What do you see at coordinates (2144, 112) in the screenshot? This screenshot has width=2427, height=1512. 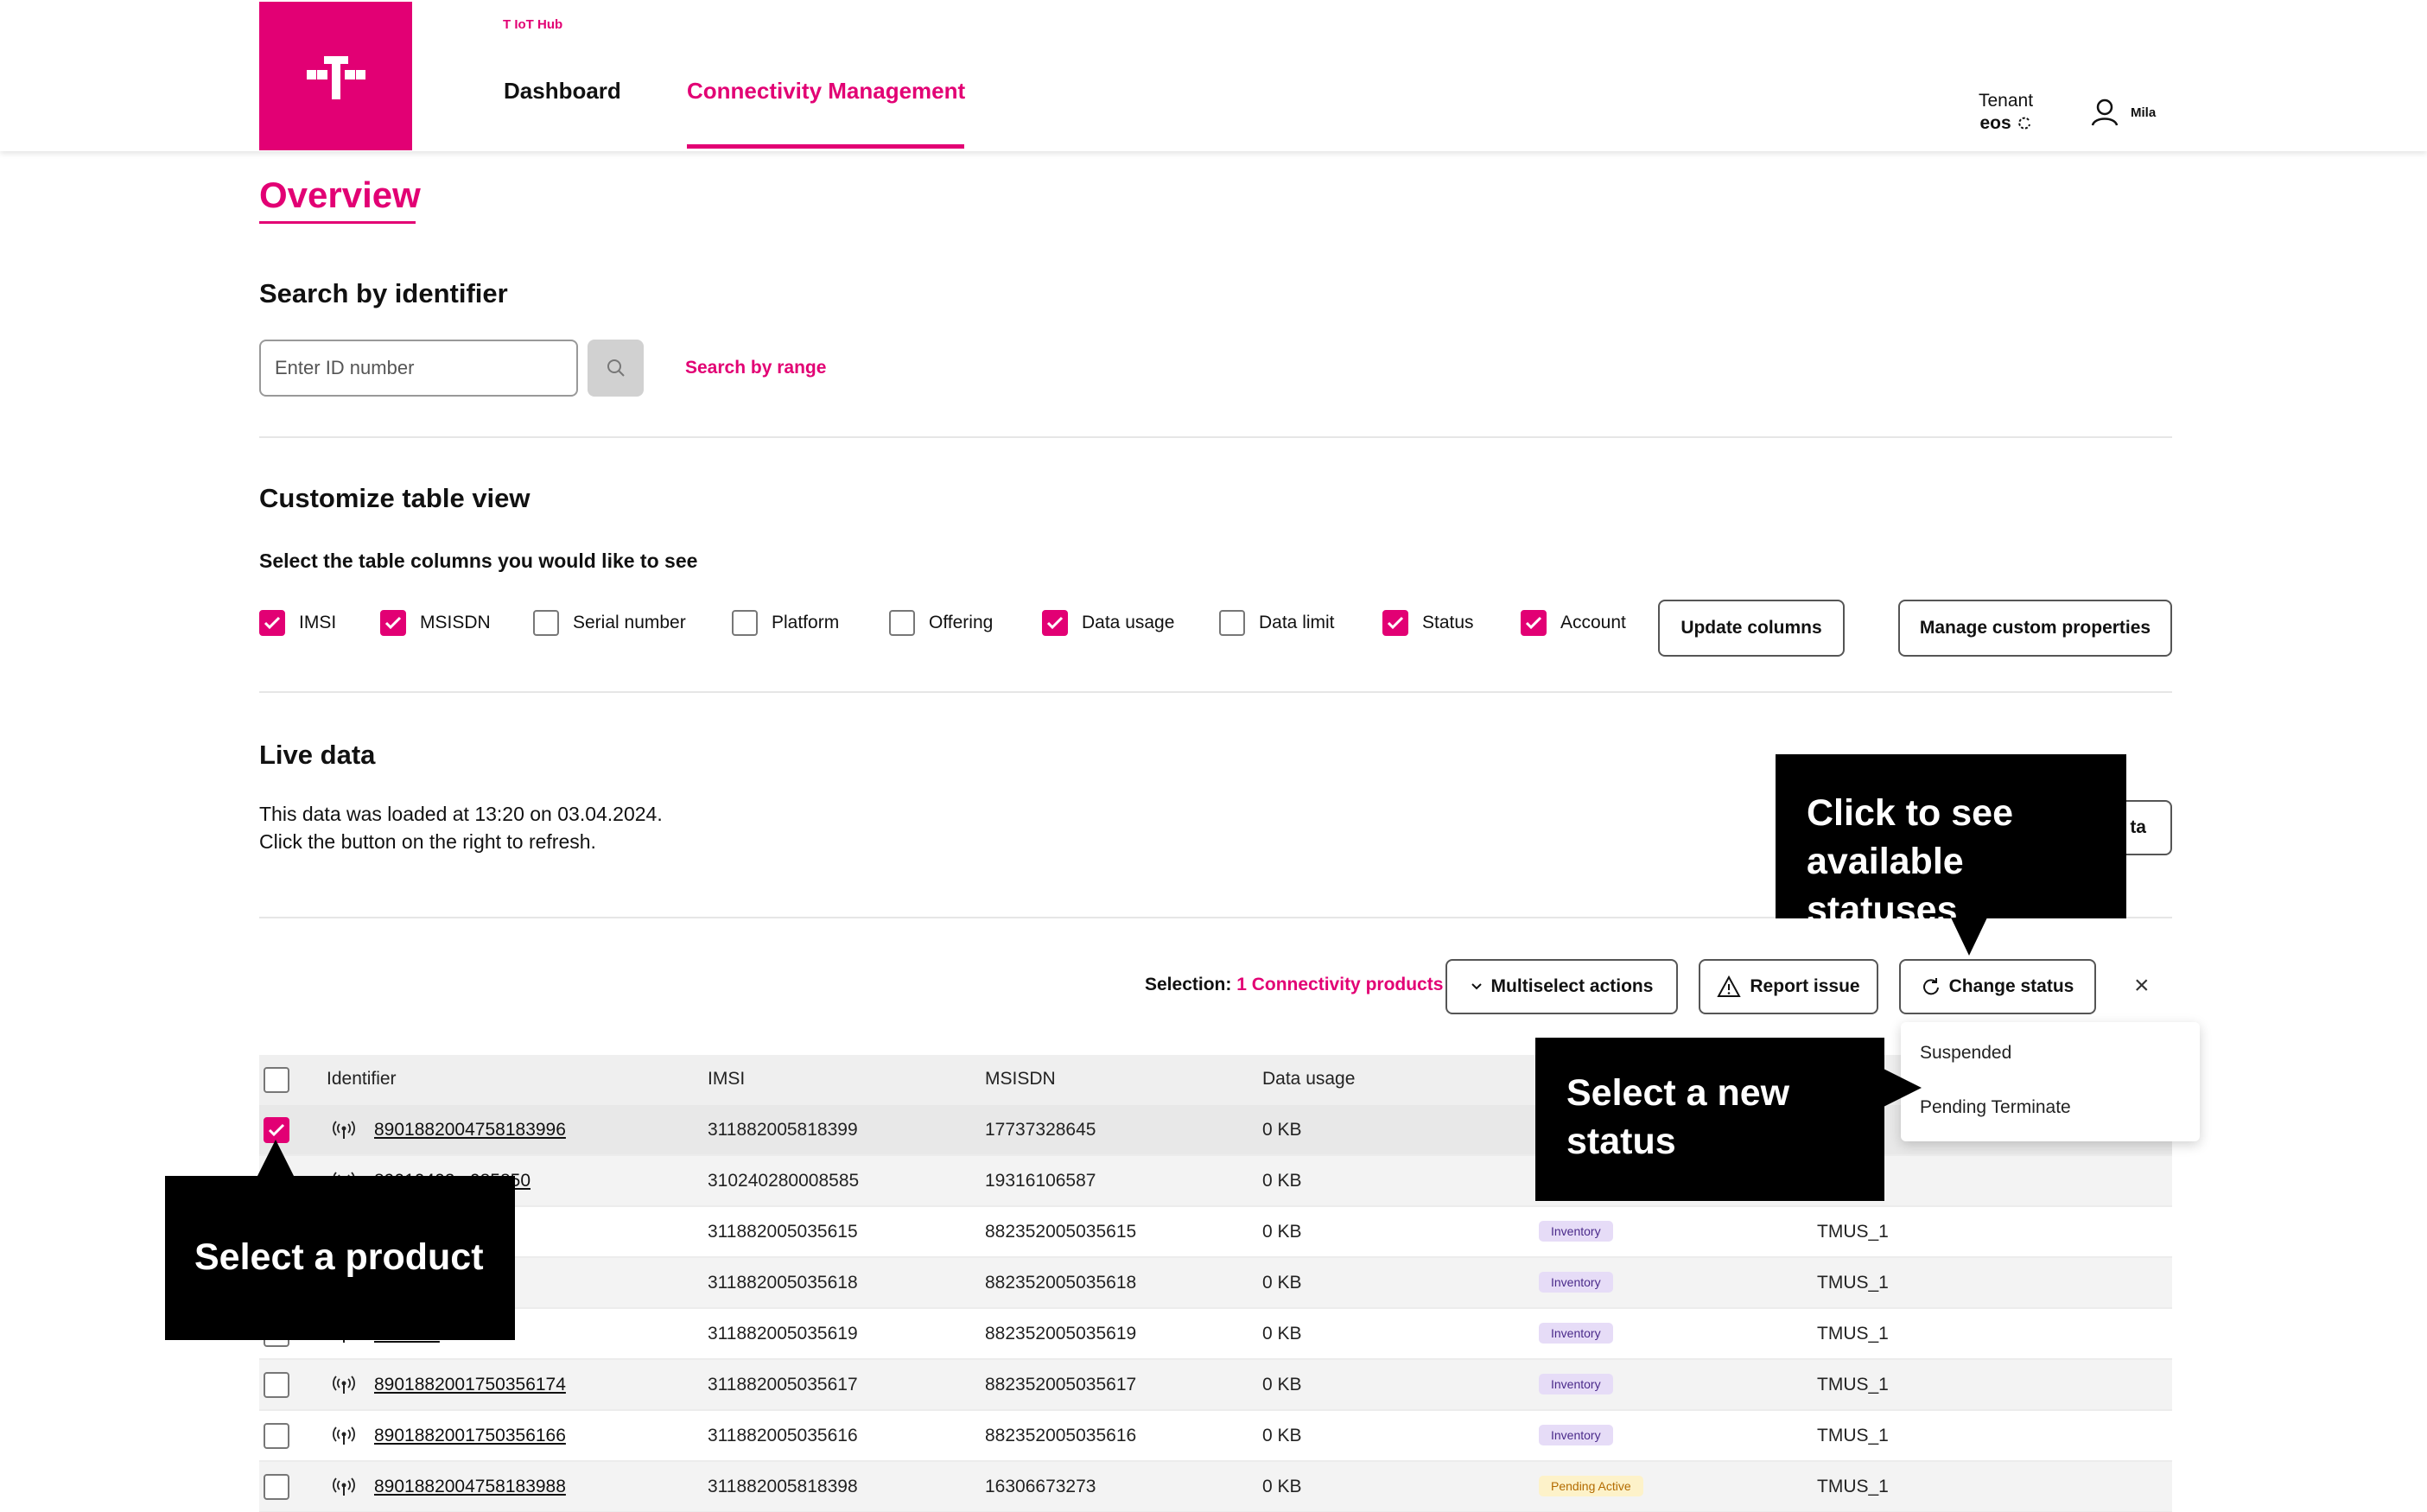 I see `user-name: Mila` at bounding box center [2144, 112].